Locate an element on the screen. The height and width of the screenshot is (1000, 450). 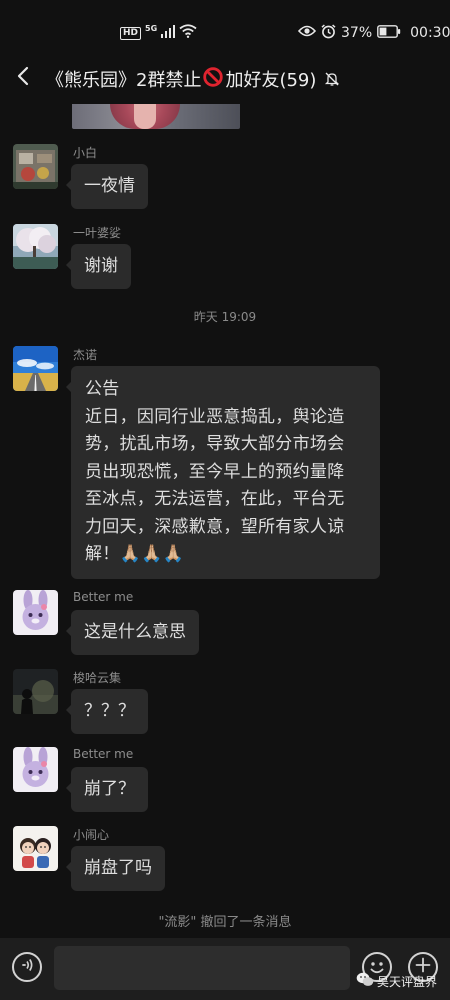
bell-off-icon is located at coordinates (332, 79).